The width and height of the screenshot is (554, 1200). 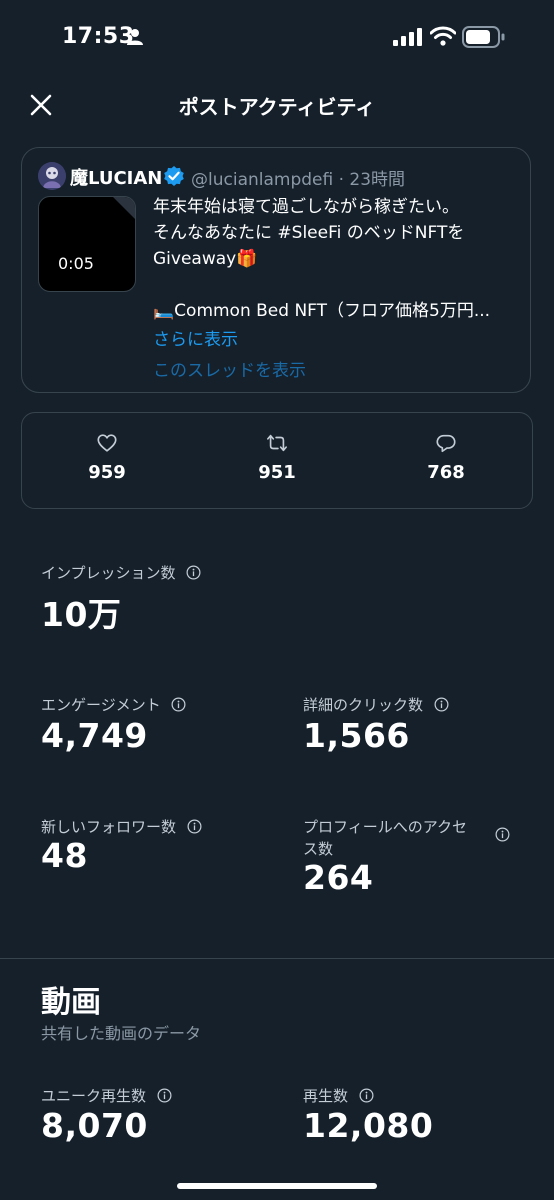 What do you see at coordinates (363, 705) in the screenshot?
I see `detail-clicks-label-text: 詳細のクリック数` at bounding box center [363, 705].